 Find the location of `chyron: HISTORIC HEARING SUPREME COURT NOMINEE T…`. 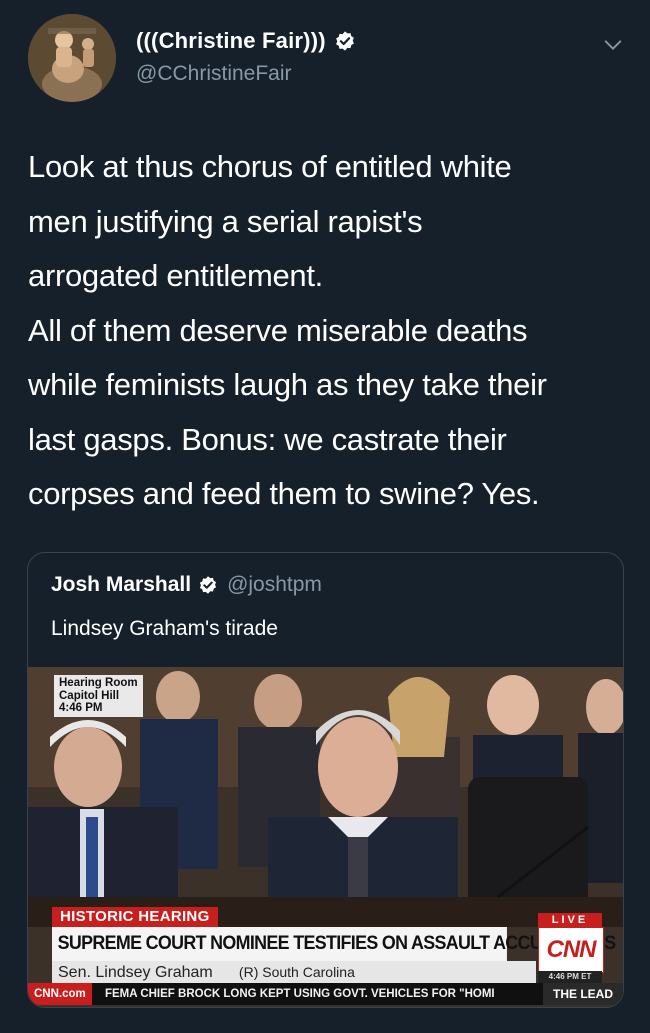

chyron: HISTORIC HEARING SUPREME COURT NOMINEE T… is located at coordinates (325, 957).